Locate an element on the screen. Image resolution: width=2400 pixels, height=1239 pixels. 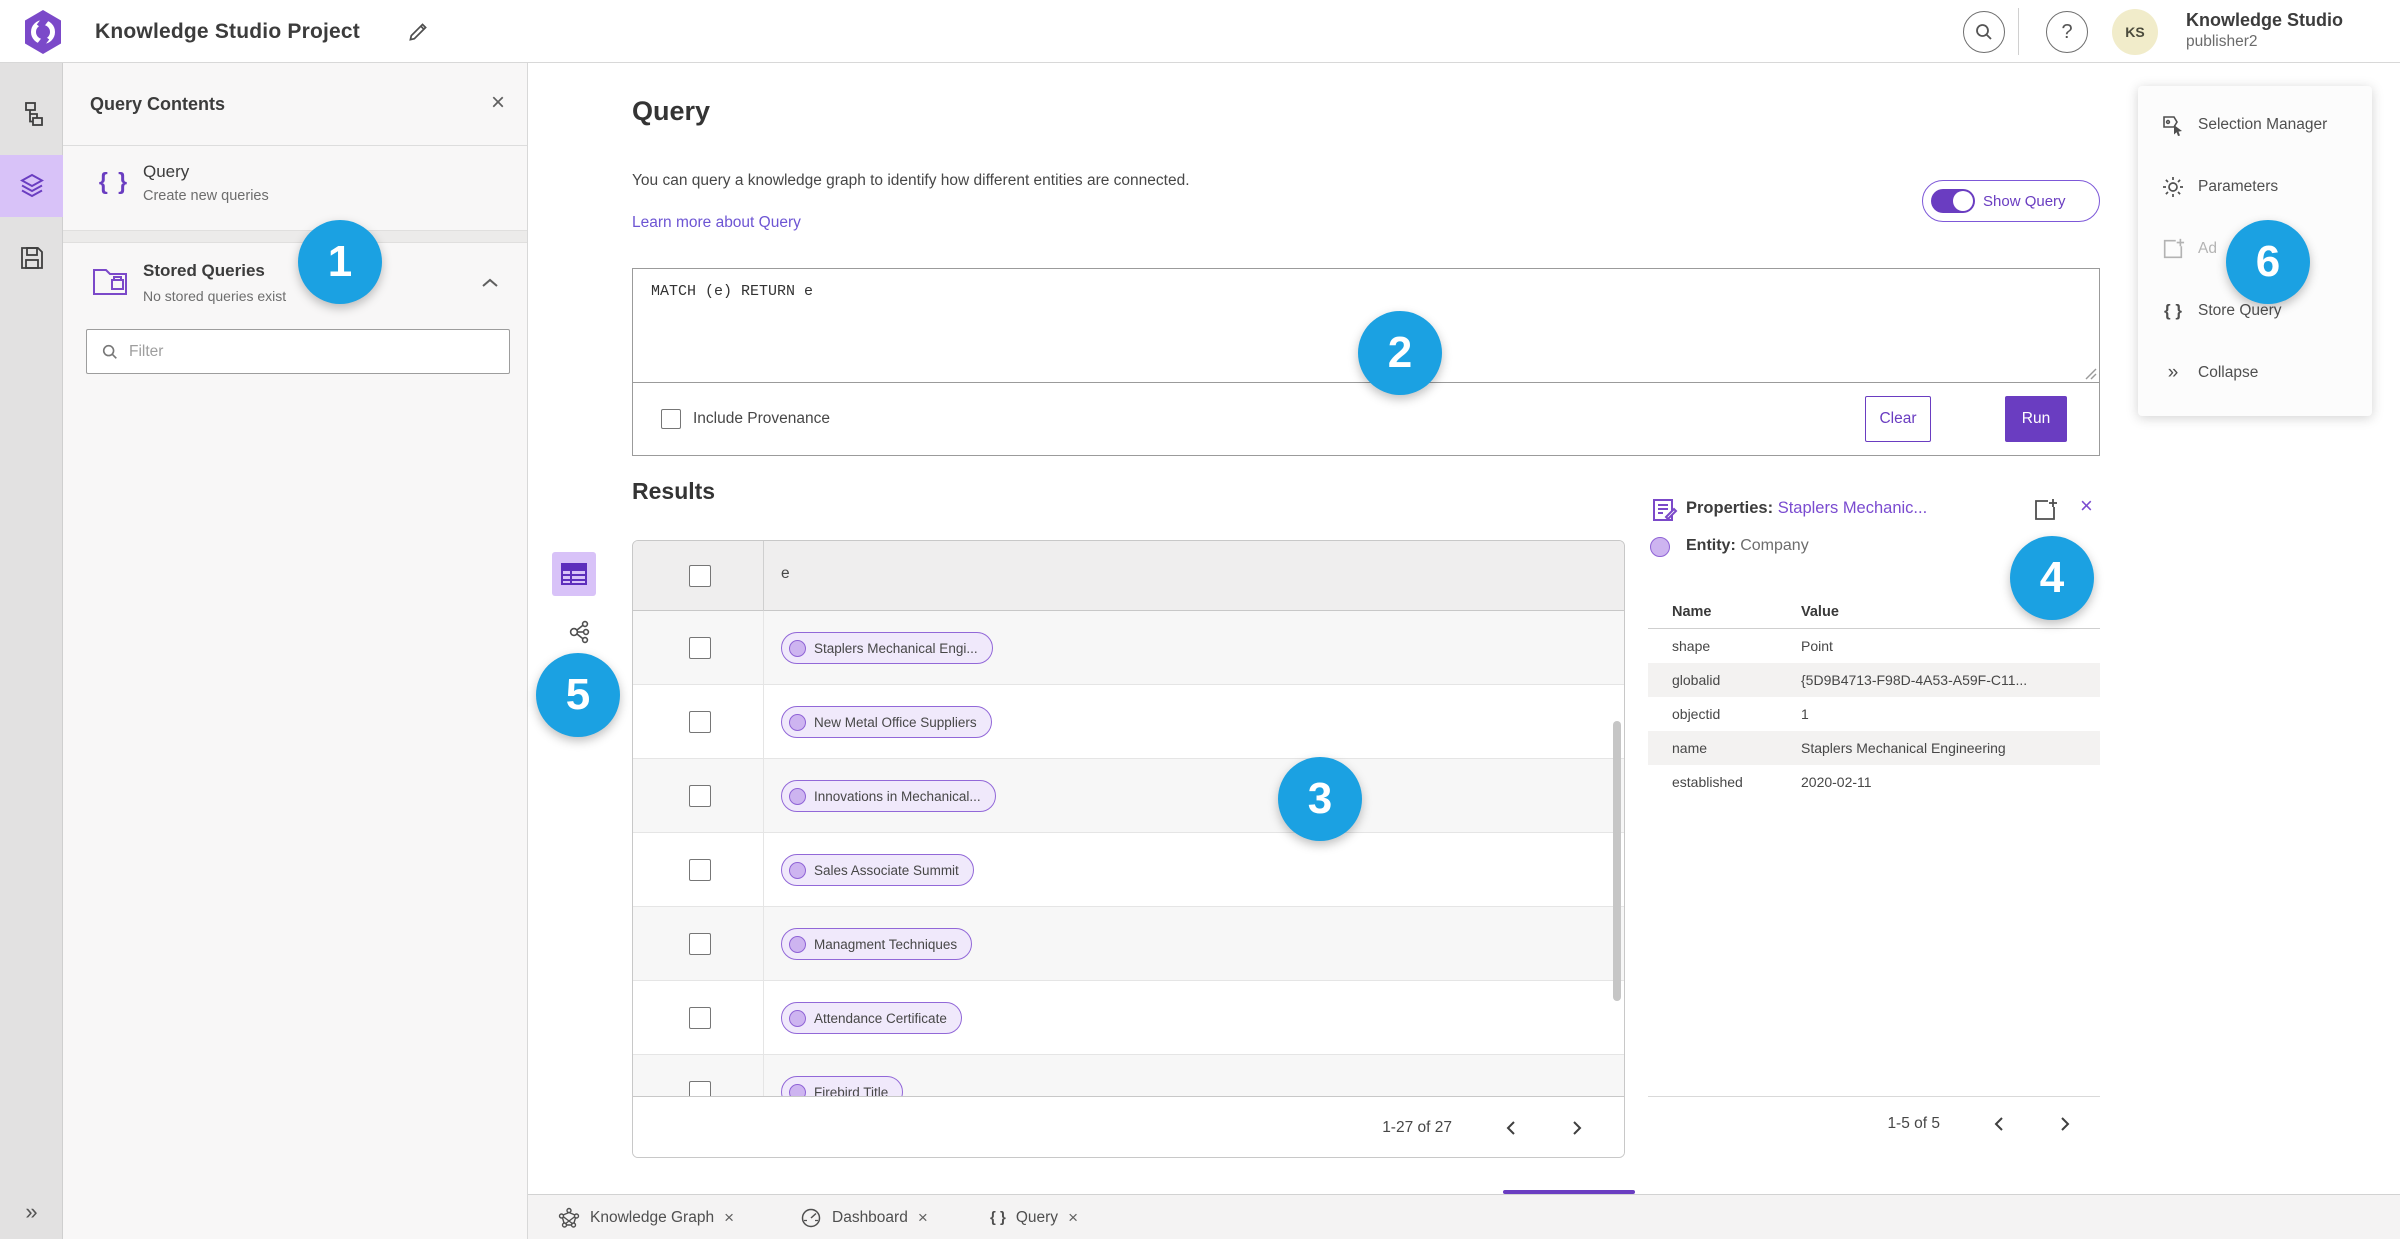
menu-item-selection-manager: Selection Manager is located at coordinates (2255, 125).